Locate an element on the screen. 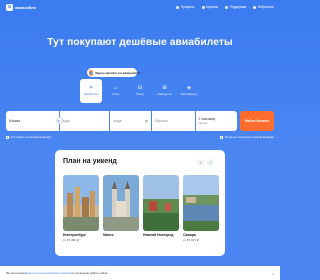 The width and height of the screenshot is (320, 280). destination-card: Нижний Новгород is located at coordinates (161, 212).